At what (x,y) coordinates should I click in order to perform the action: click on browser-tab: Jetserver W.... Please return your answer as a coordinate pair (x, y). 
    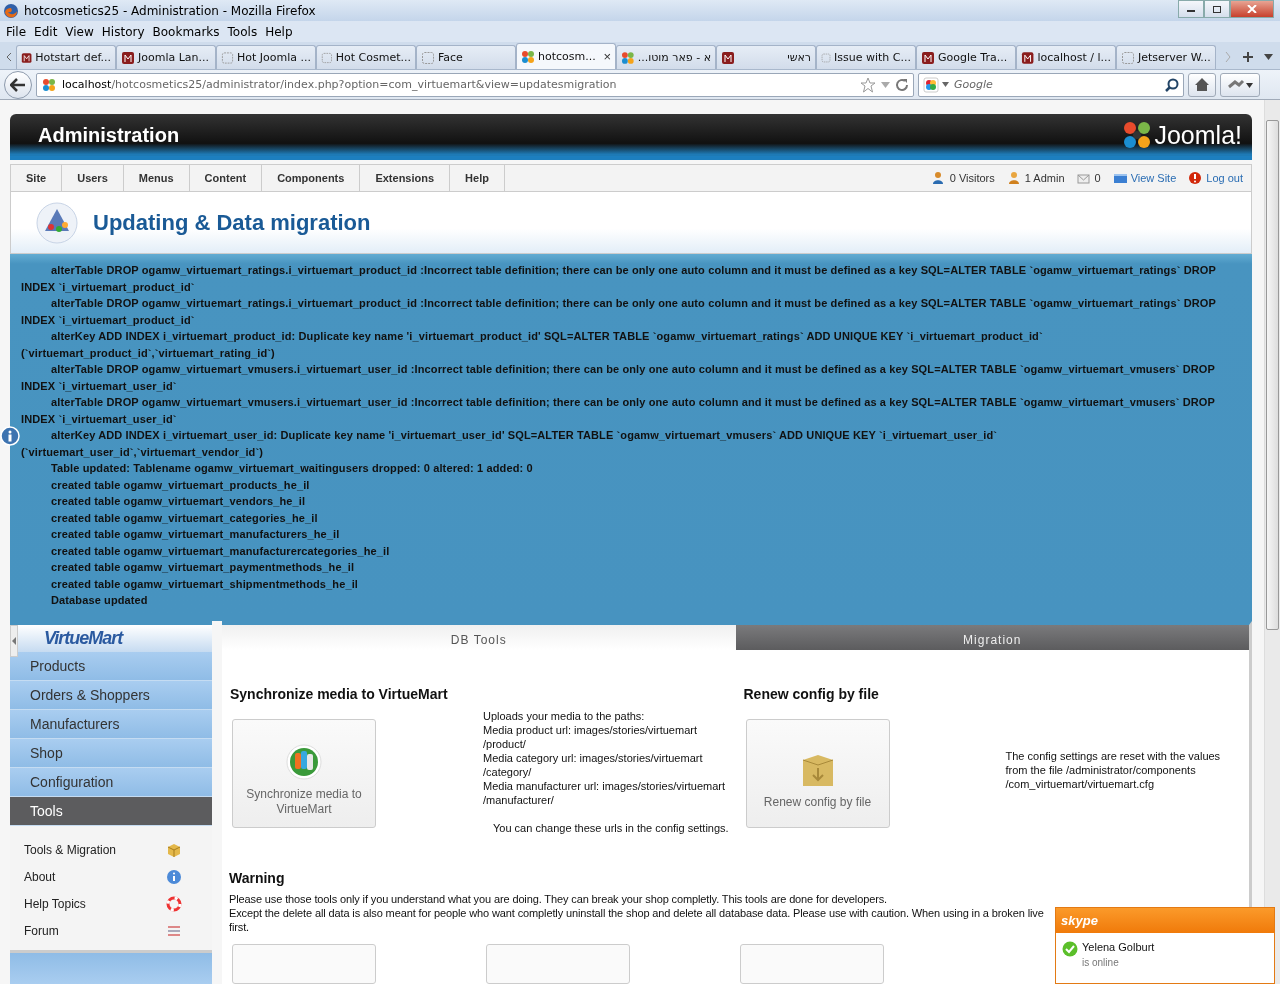
    Looking at the image, I should click on (1166, 57).